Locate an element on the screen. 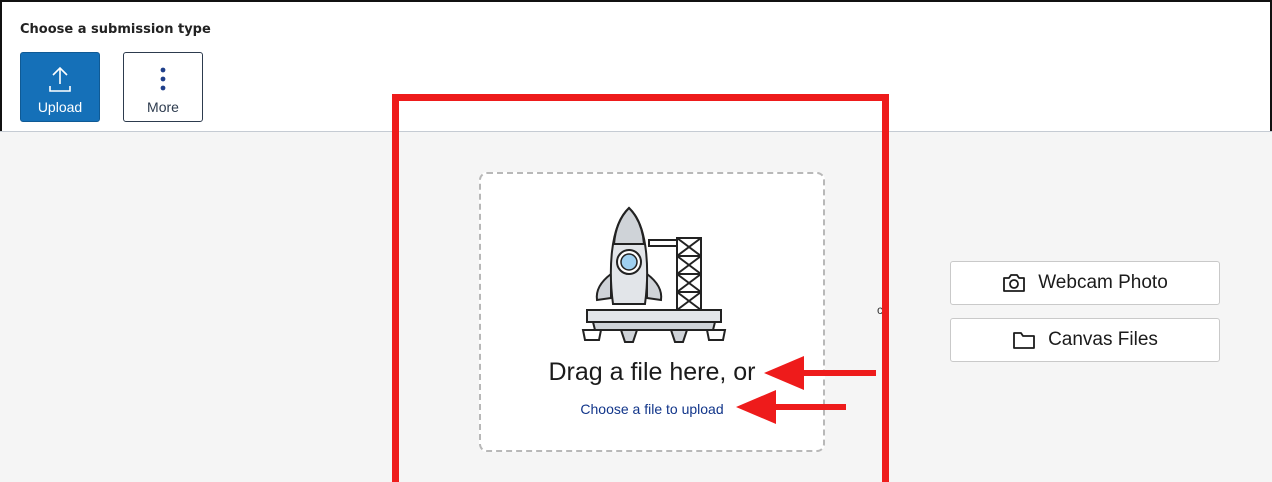 The image size is (1272, 482). folder-icon is located at coordinates (1024, 340).